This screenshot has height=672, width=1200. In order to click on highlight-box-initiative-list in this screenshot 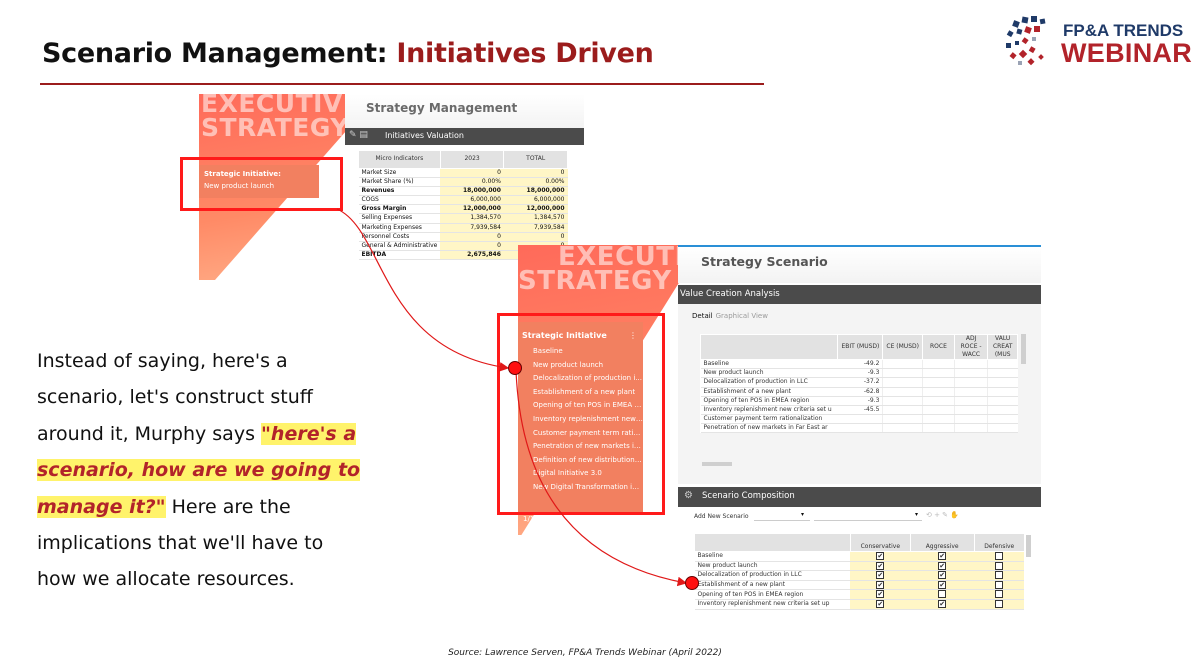, I will do `click(581, 414)`.